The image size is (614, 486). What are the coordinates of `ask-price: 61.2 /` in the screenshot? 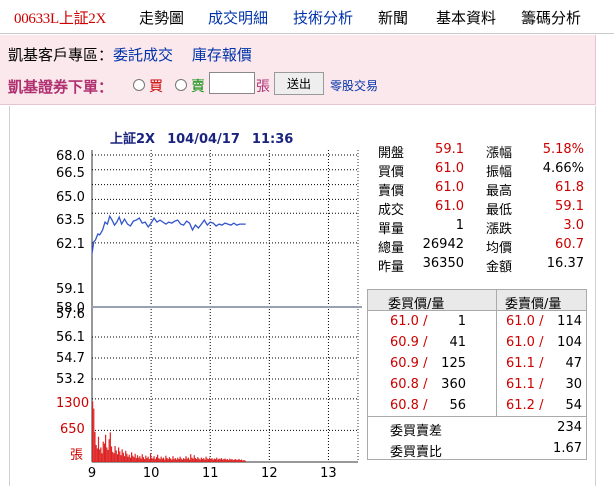 It's located at (525, 405).